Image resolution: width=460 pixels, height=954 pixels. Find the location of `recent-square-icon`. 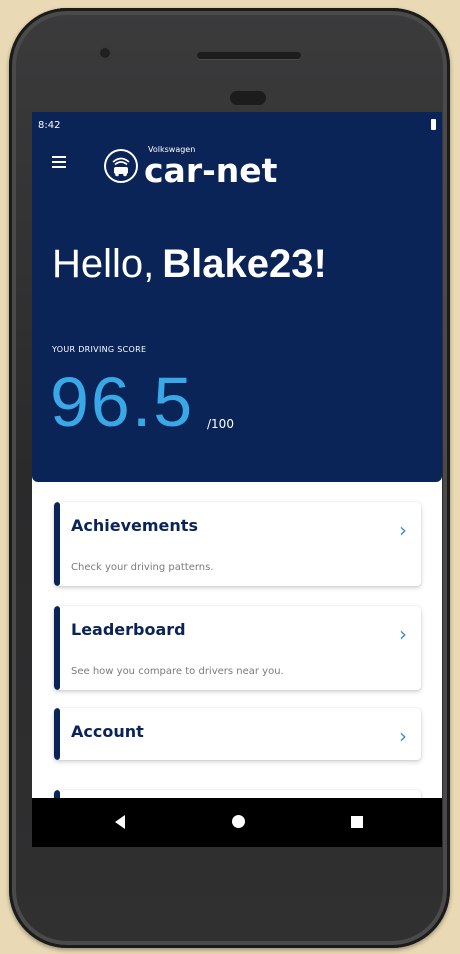

recent-square-icon is located at coordinates (357, 822).